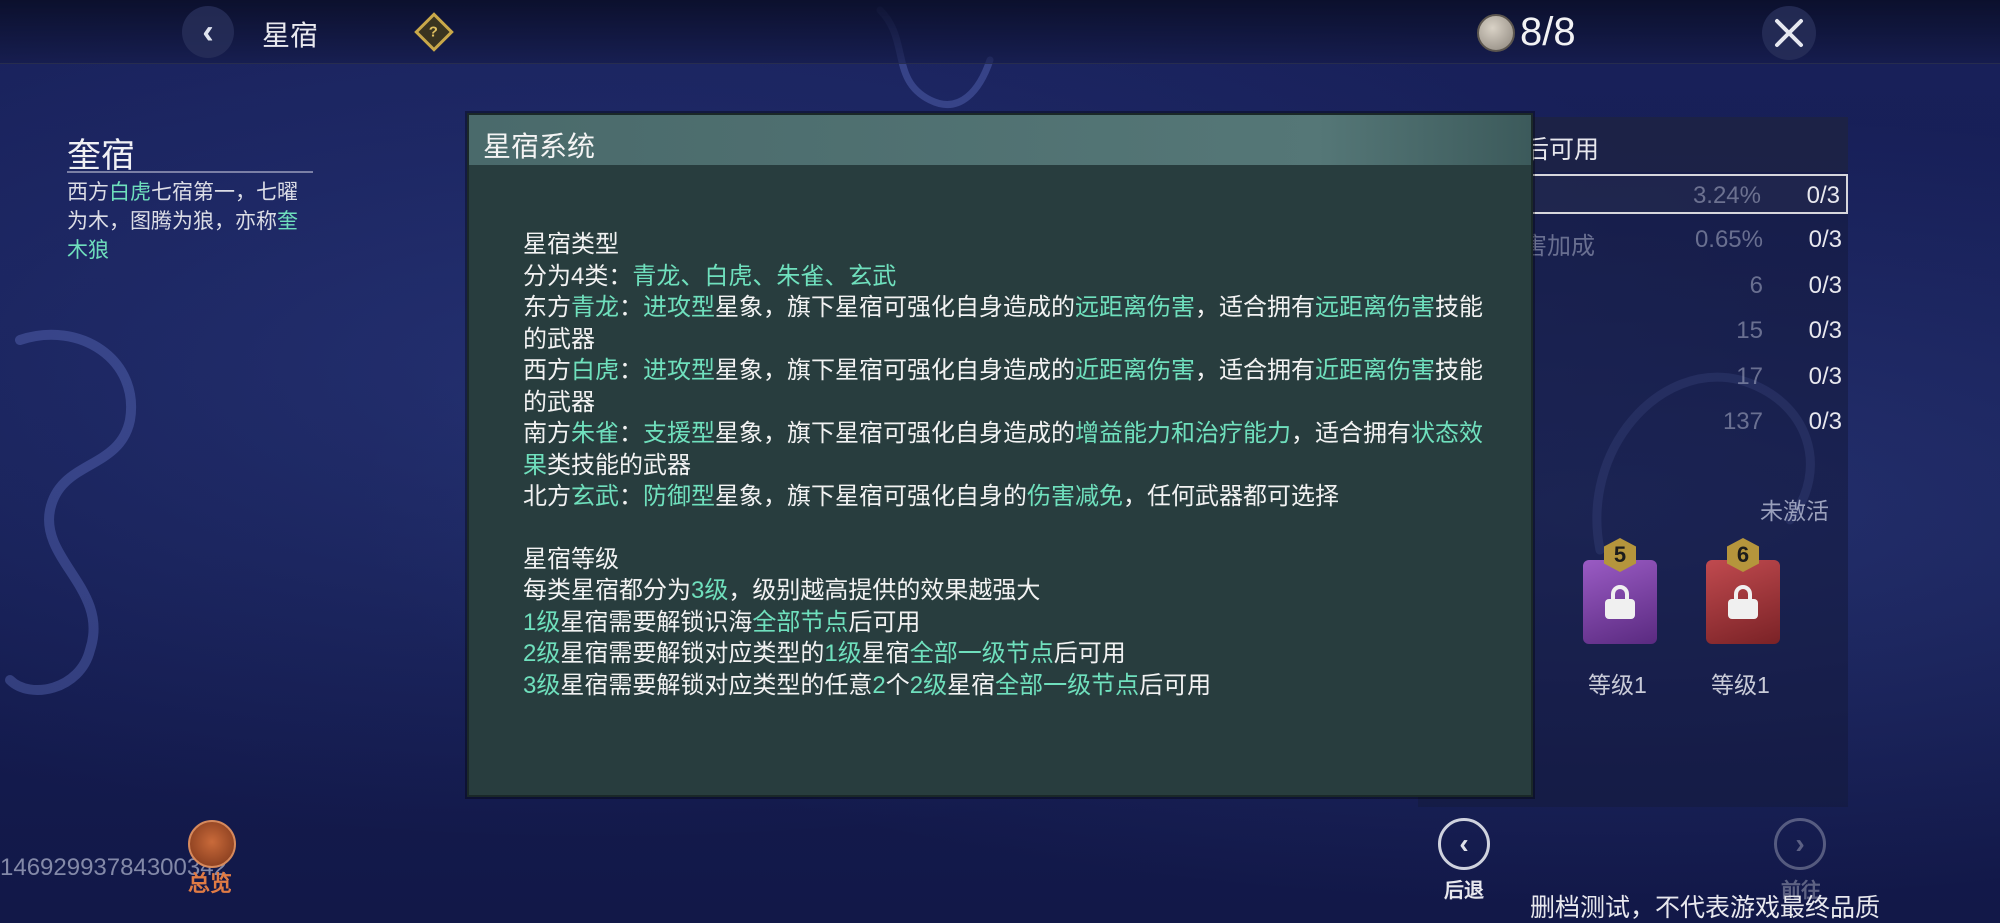 The width and height of the screenshot is (2000, 923). Describe the element at coordinates (1756, 285) in the screenshot. I see `stat-value: 6` at that location.